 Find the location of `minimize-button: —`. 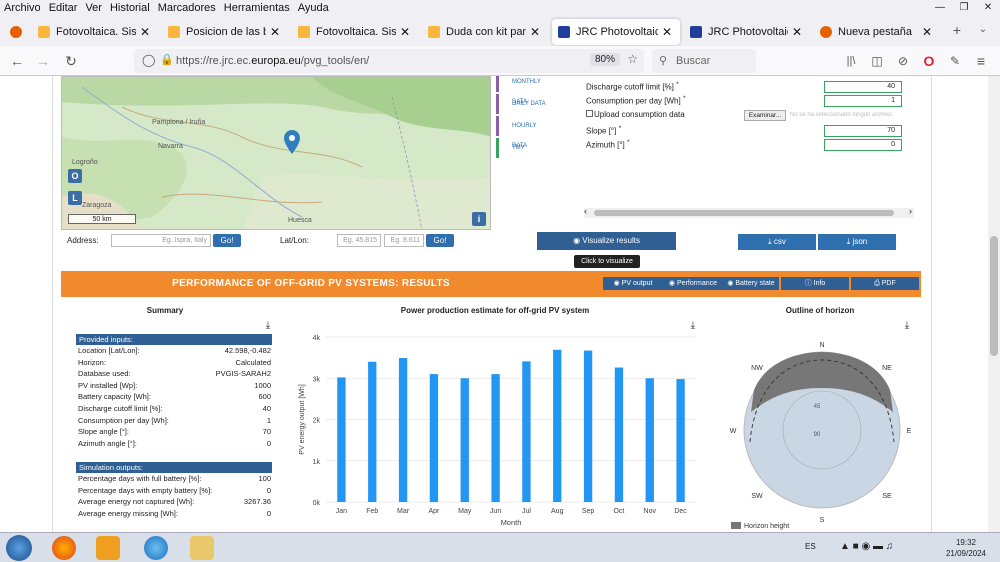

minimize-button: — is located at coordinates (940, 8).